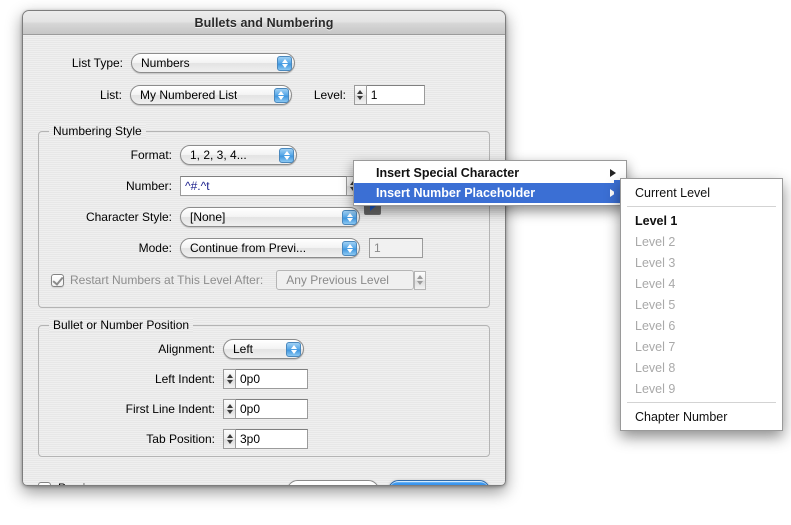 Image resolution: width=791 pixels, height=525 pixels. What do you see at coordinates (148, 186) in the screenshot?
I see `number-label: Number:` at bounding box center [148, 186].